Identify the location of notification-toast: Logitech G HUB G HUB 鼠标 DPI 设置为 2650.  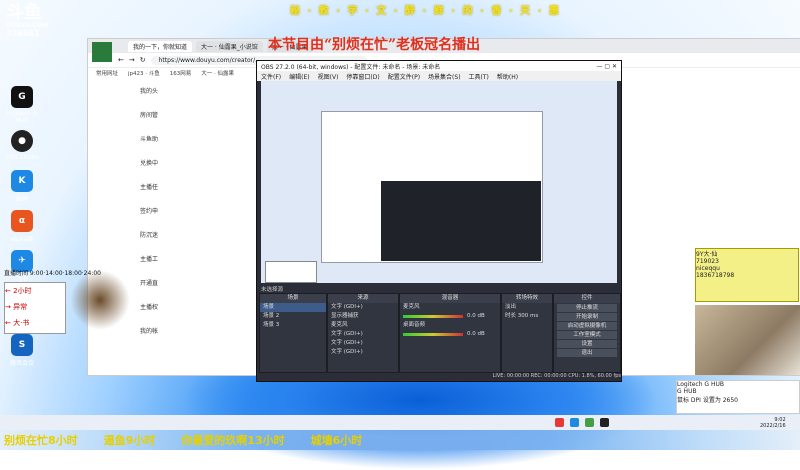
(738, 397).